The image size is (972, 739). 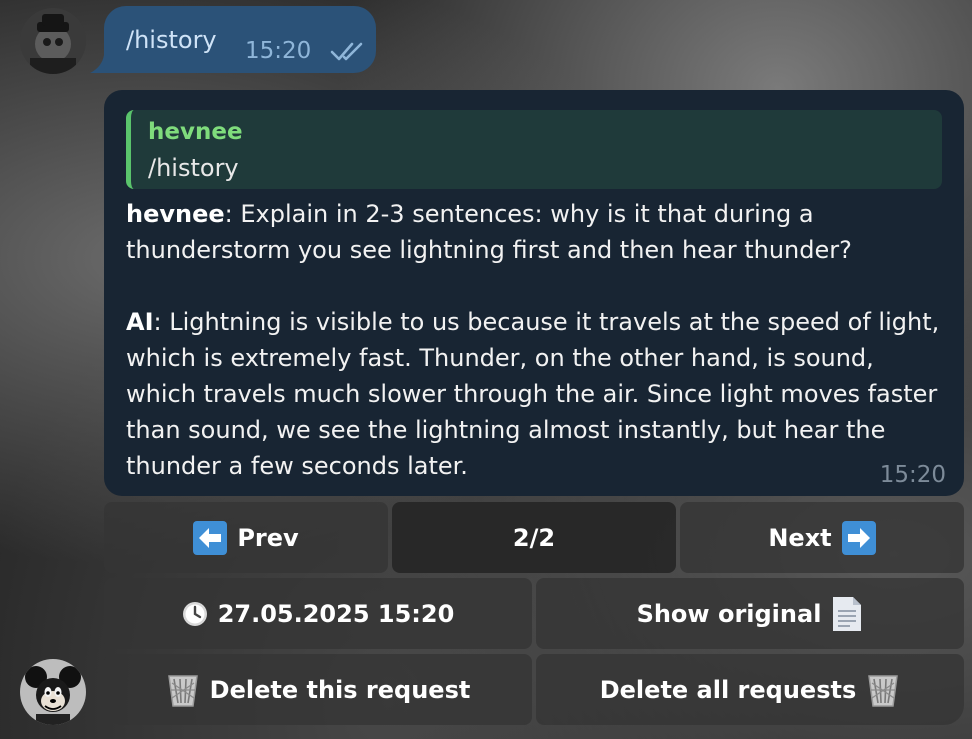 I want to click on reply-quote-text: /history, so click(x=193, y=168).